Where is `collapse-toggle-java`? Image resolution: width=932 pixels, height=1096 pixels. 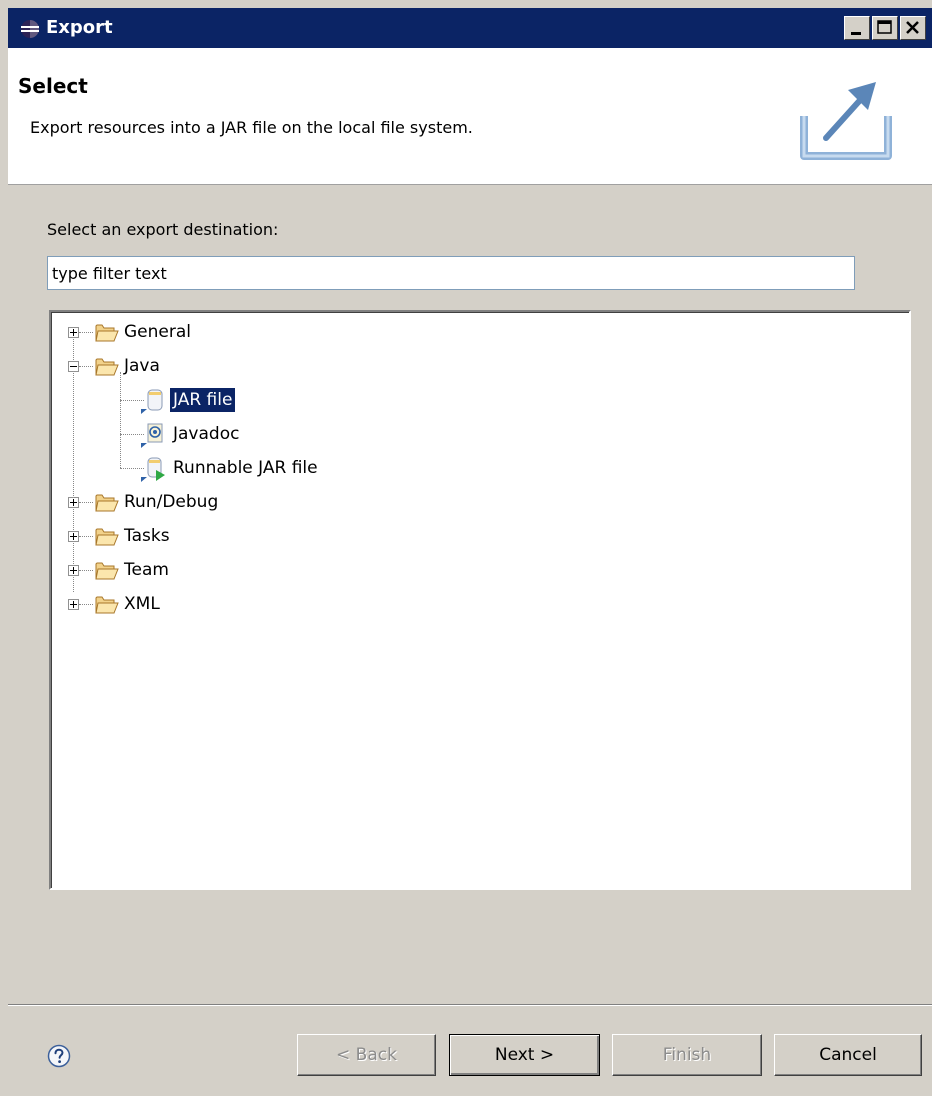 collapse-toggle-java is located at coordinates (73, 366).